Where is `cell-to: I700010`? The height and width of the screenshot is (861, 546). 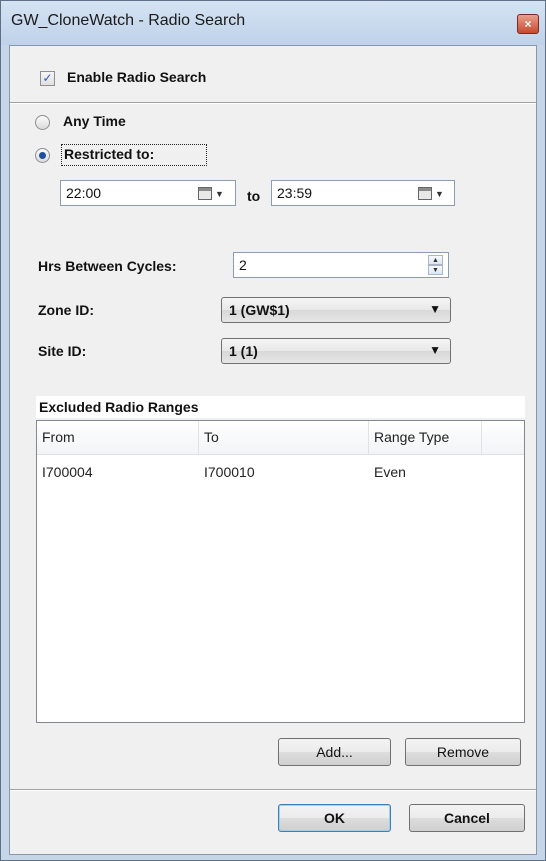 cell-to: I700010 is located at coordinates (229, 472).